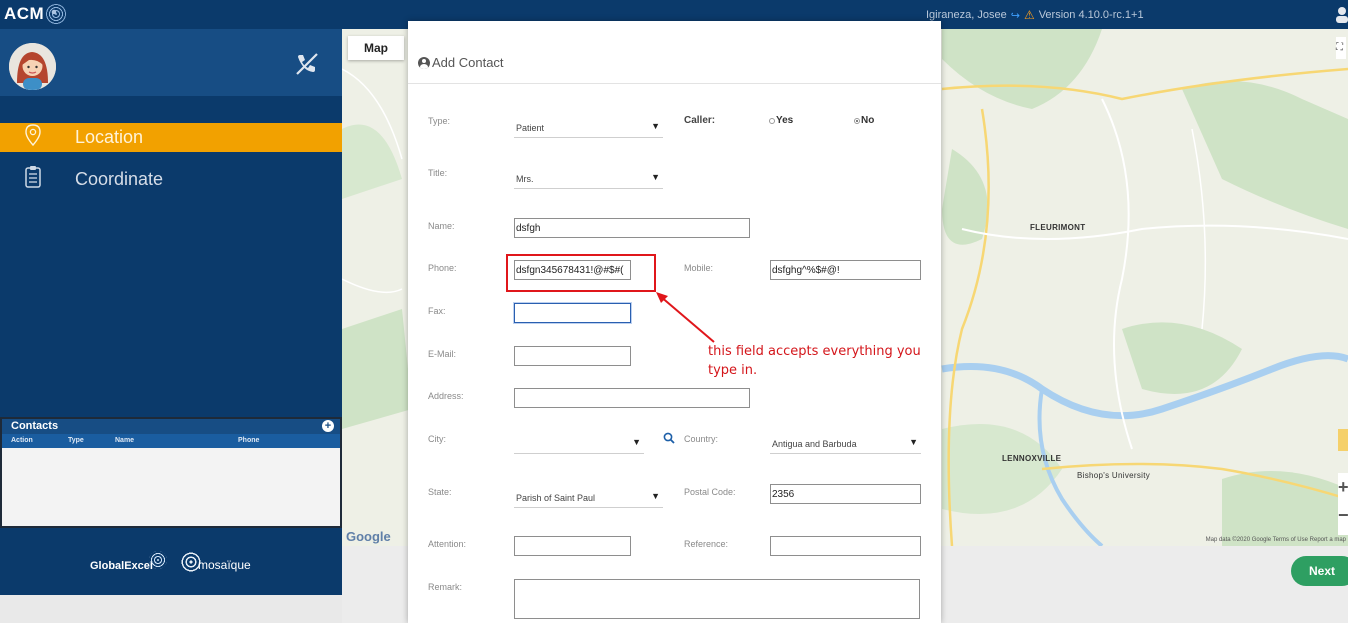 The width and height of the screenshot is (1348, 623). What do you see at coordinates (171, 179) in the screenshot?
I see `sidebar-item-coordinate: Coordinate` at bounding box center [171, 179].